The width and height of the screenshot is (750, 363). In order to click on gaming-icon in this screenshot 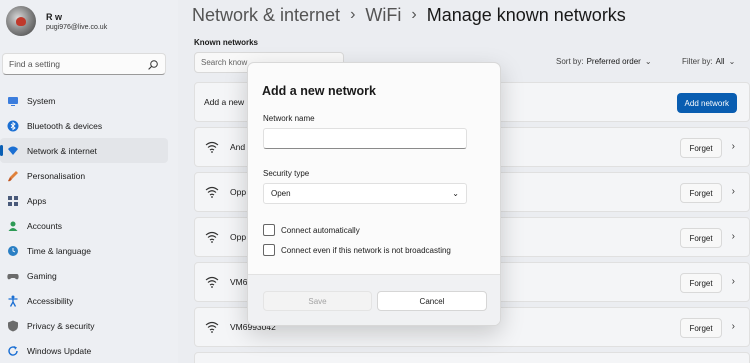, I will do `click(13, 276)`.